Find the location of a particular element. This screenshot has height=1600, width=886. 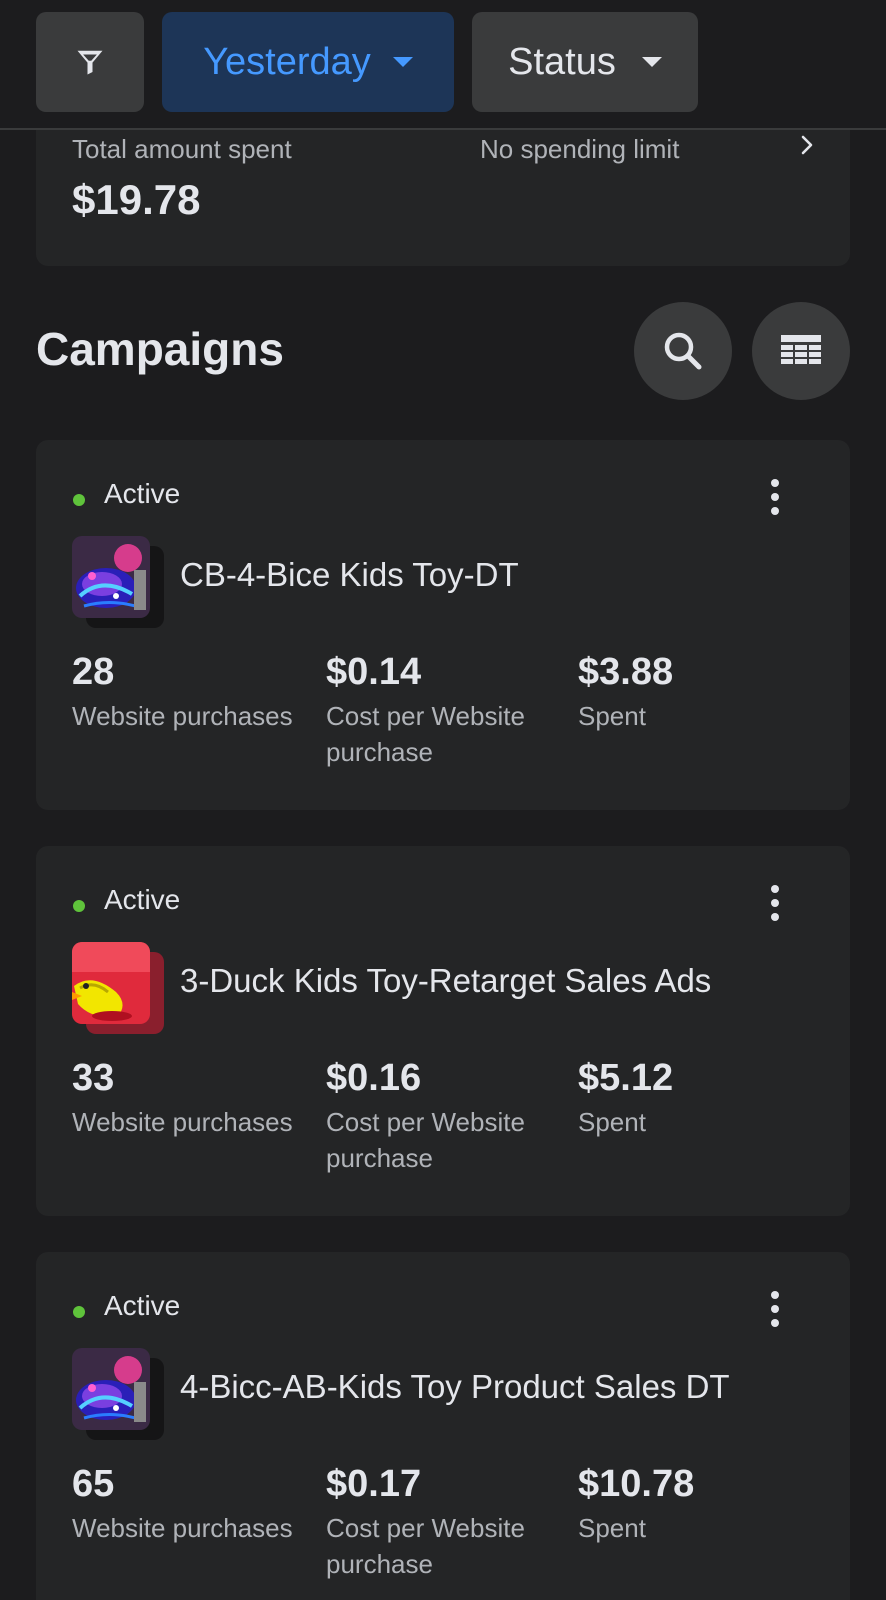

metric-value: $5.12 is located at coordinates (626, 1078).